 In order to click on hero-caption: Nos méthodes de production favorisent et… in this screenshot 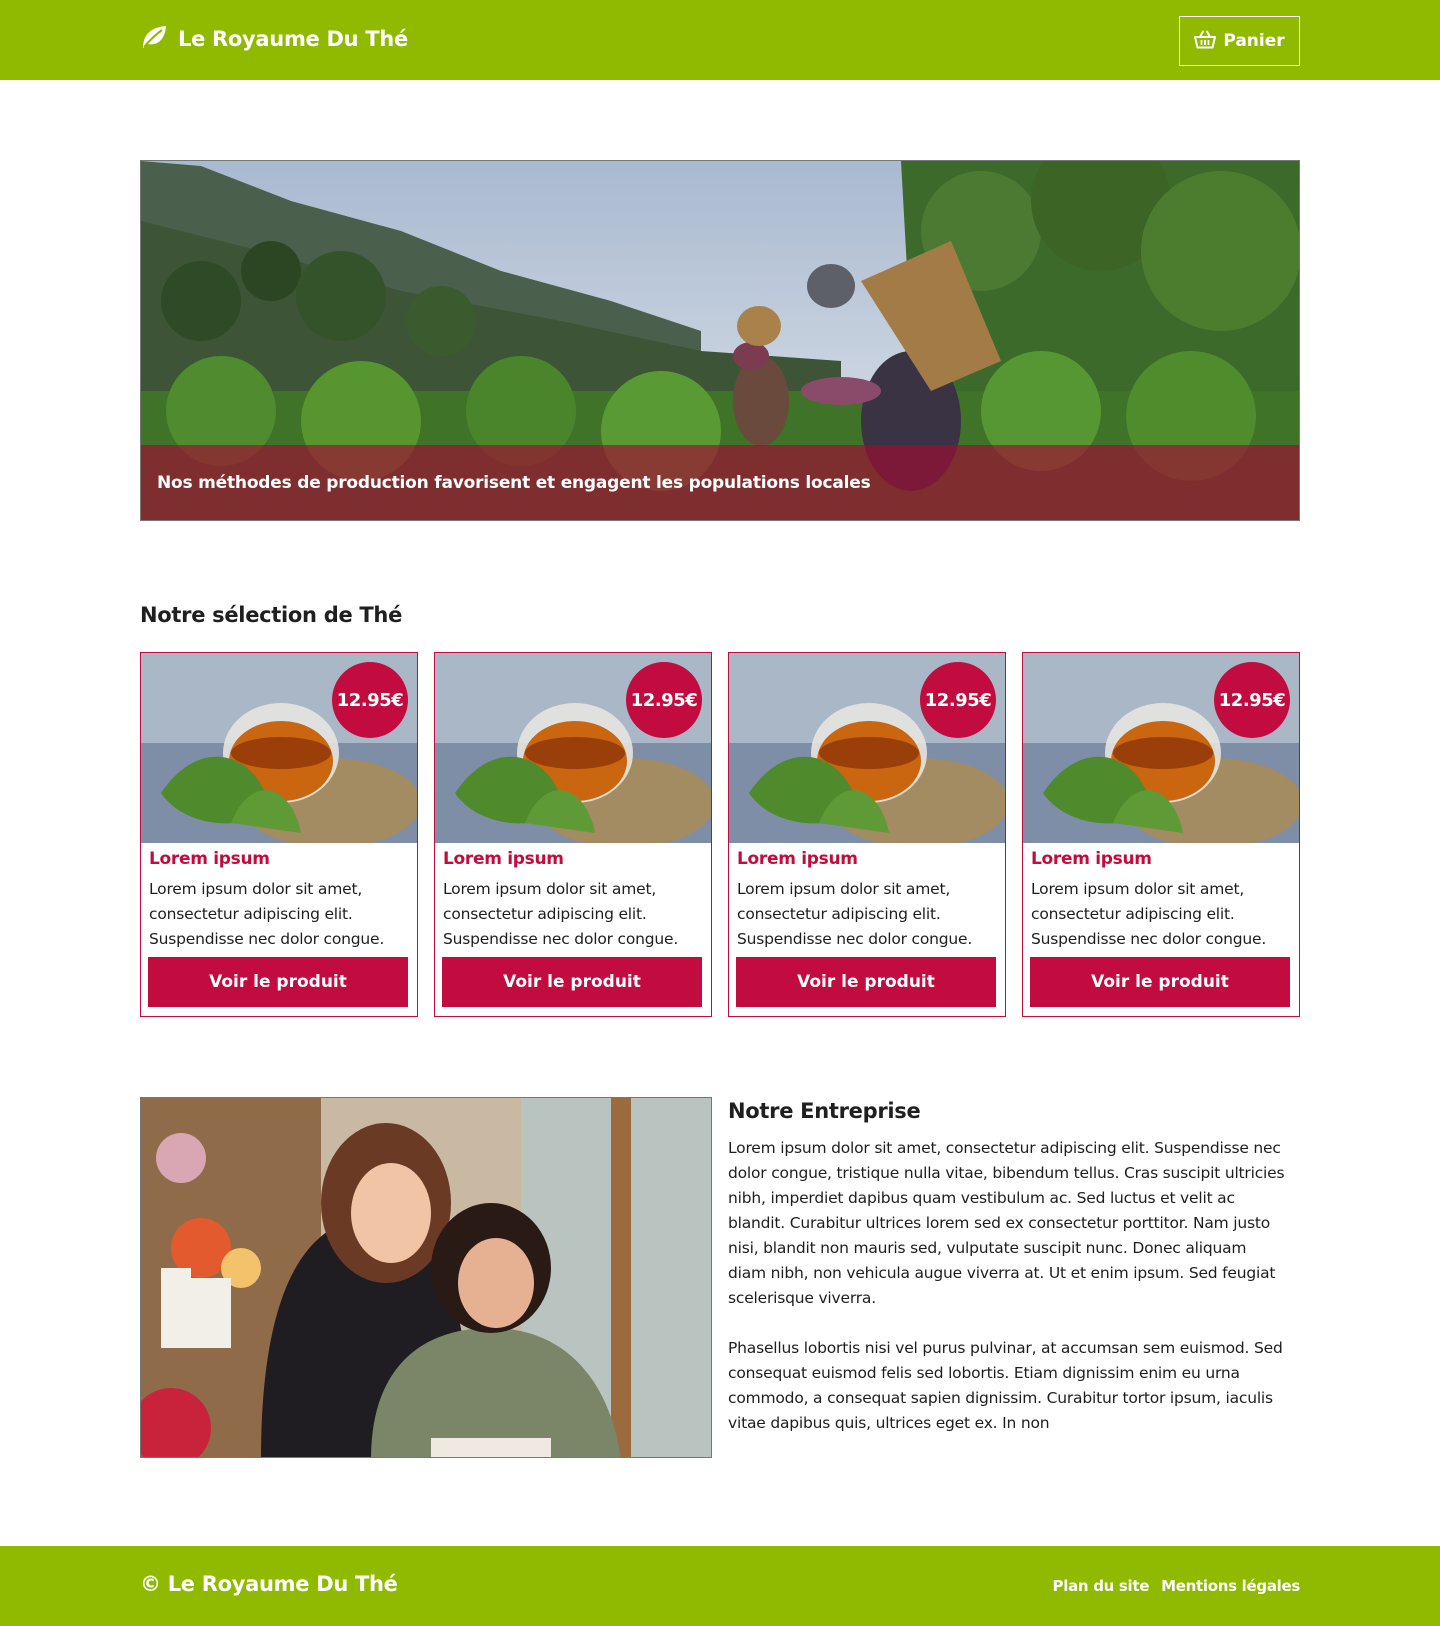, I will do `click(514, 483)`.